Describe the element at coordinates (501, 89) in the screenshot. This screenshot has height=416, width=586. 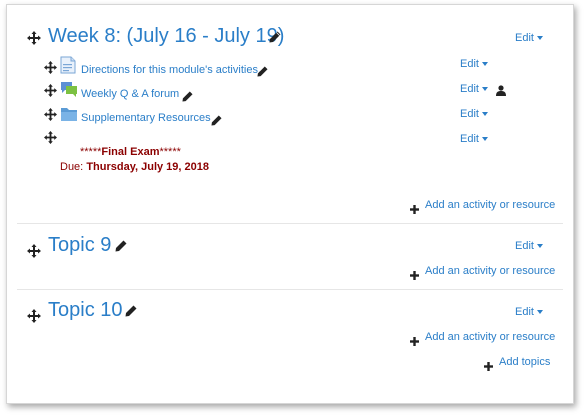
I see `user-icon` at that location.